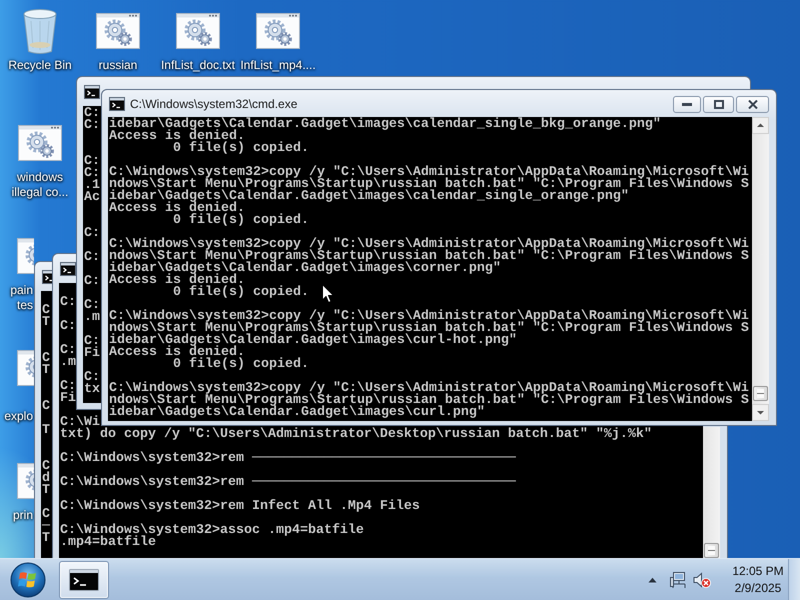 This screenshot has width=800, height=600. Describe the element at coordinates (240, 507) in the screenshot. I see `console-line: C:\Windows\system32>rem Infect All .Mp4 Files` at that location.